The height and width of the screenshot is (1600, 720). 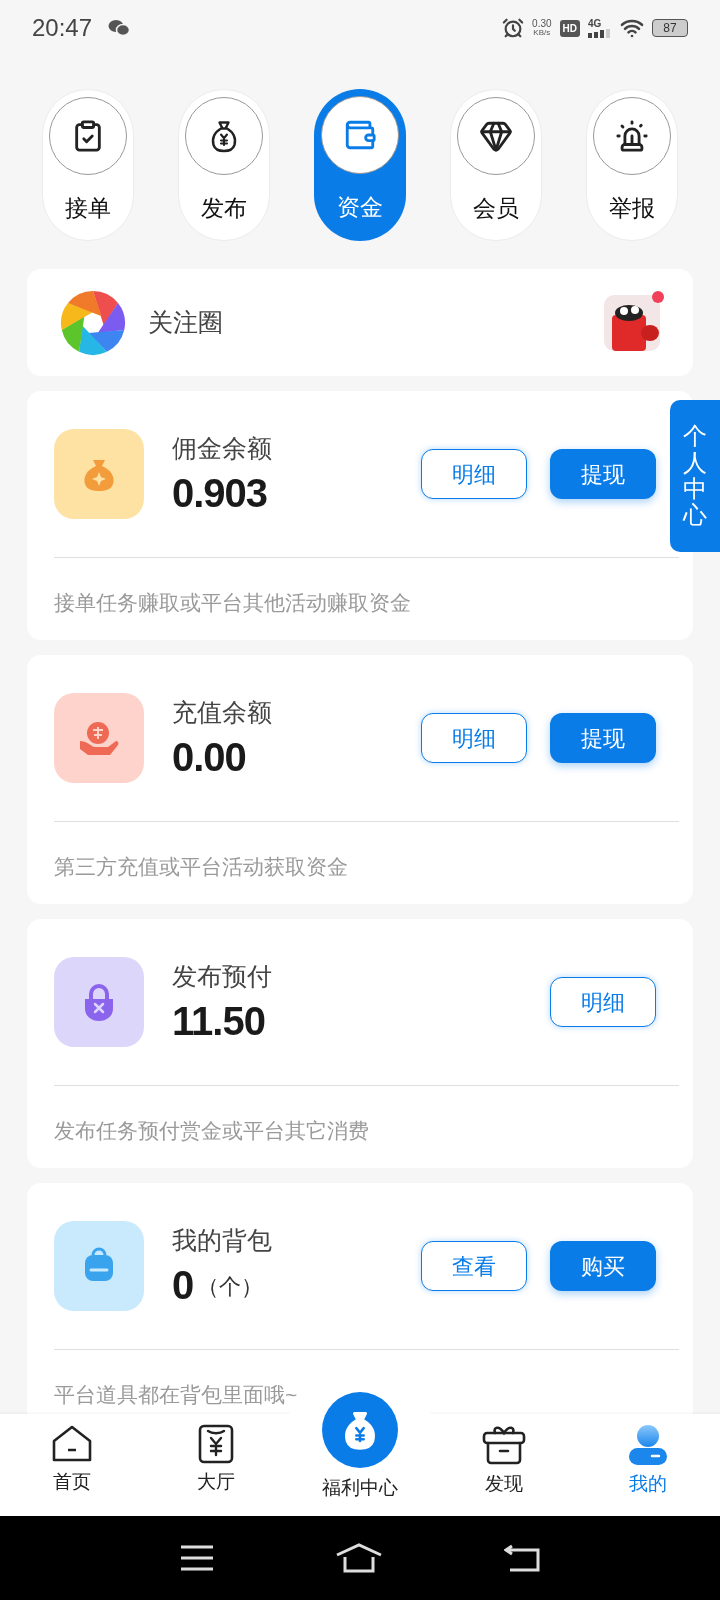 What do you see at coordinates (93, 322) in the screenshot?
I see `aperture-logo-icon` at bounding box center [93, 322].